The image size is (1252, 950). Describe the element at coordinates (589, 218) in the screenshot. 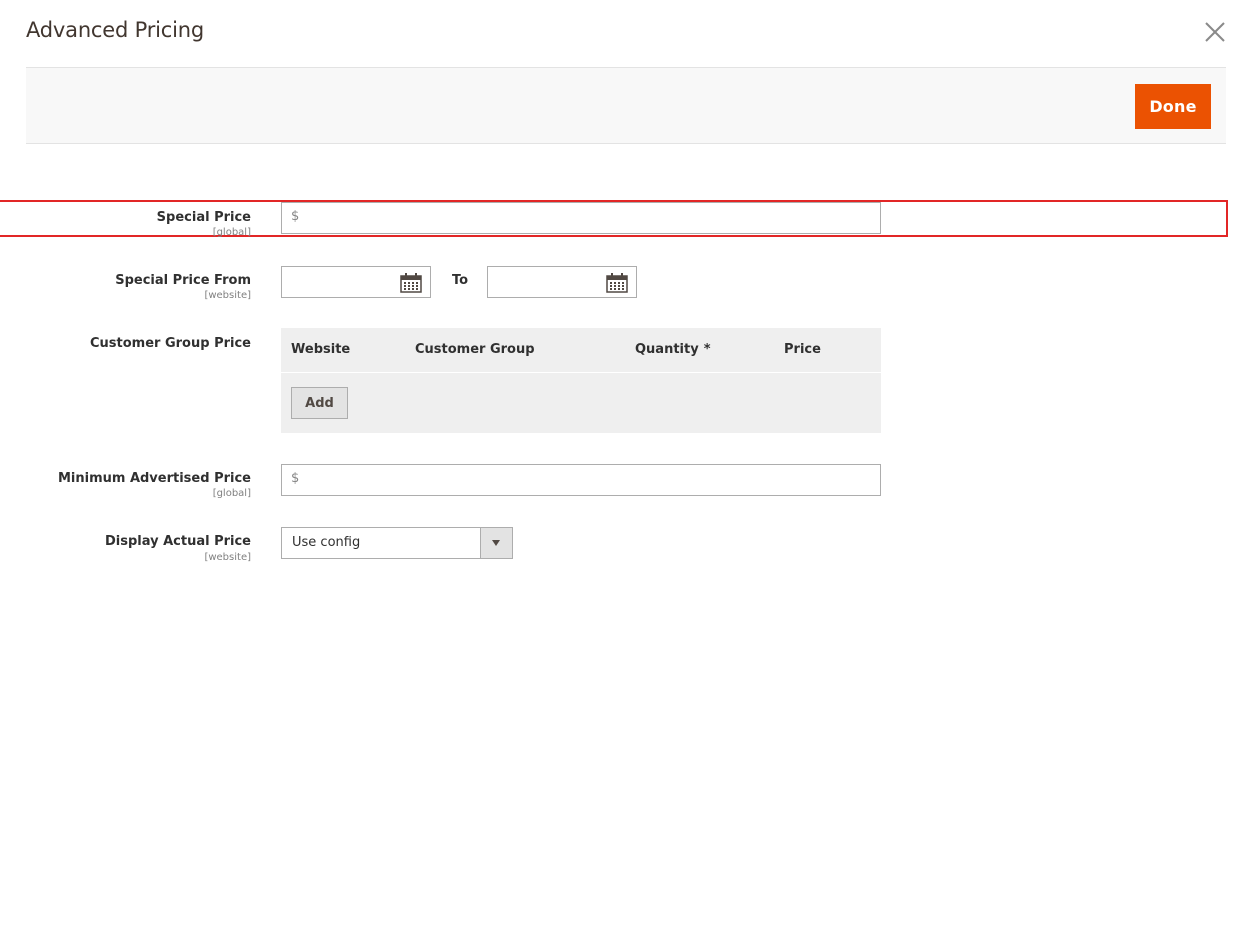

I see `special-price-input` at that location.